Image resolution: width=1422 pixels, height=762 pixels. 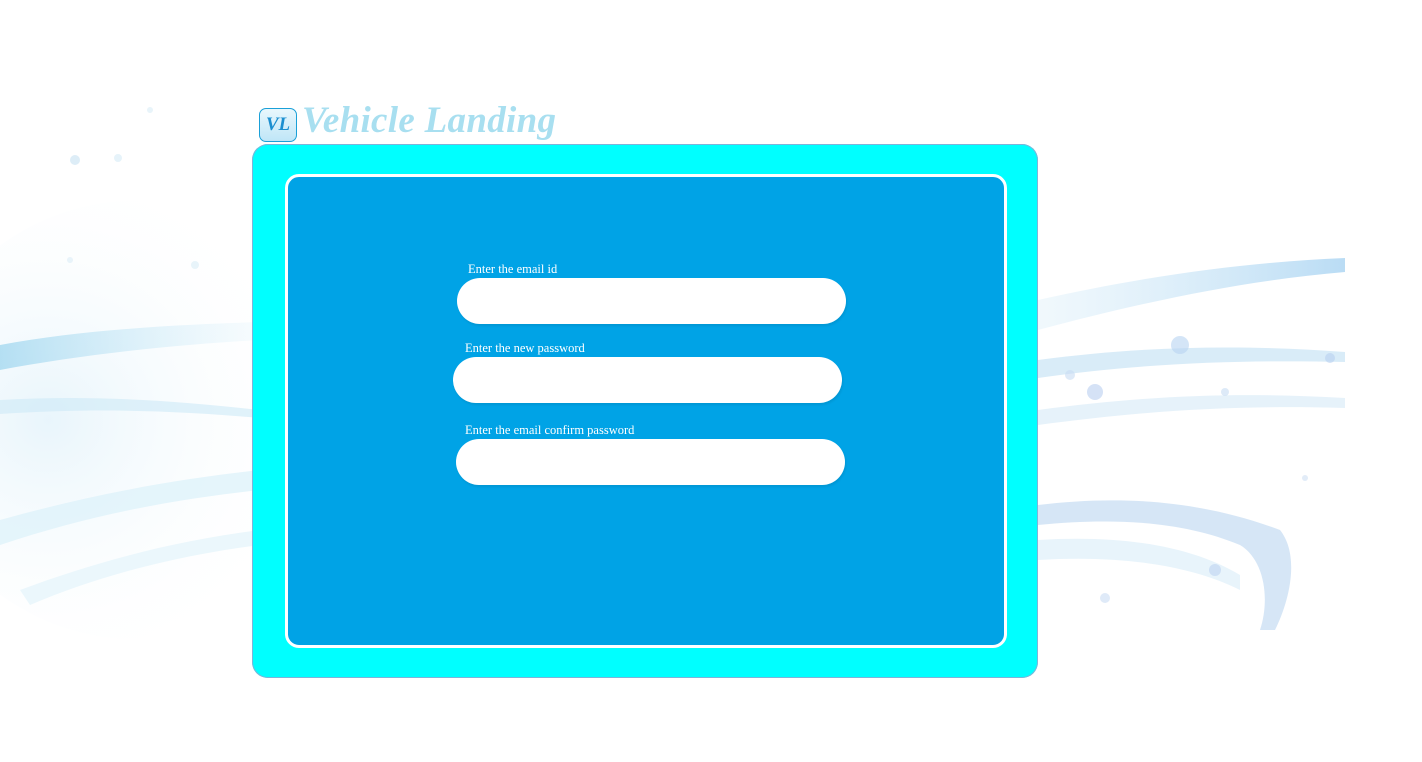 I want to click on logo-badge-icon: VL, so click(x=278, y=125).